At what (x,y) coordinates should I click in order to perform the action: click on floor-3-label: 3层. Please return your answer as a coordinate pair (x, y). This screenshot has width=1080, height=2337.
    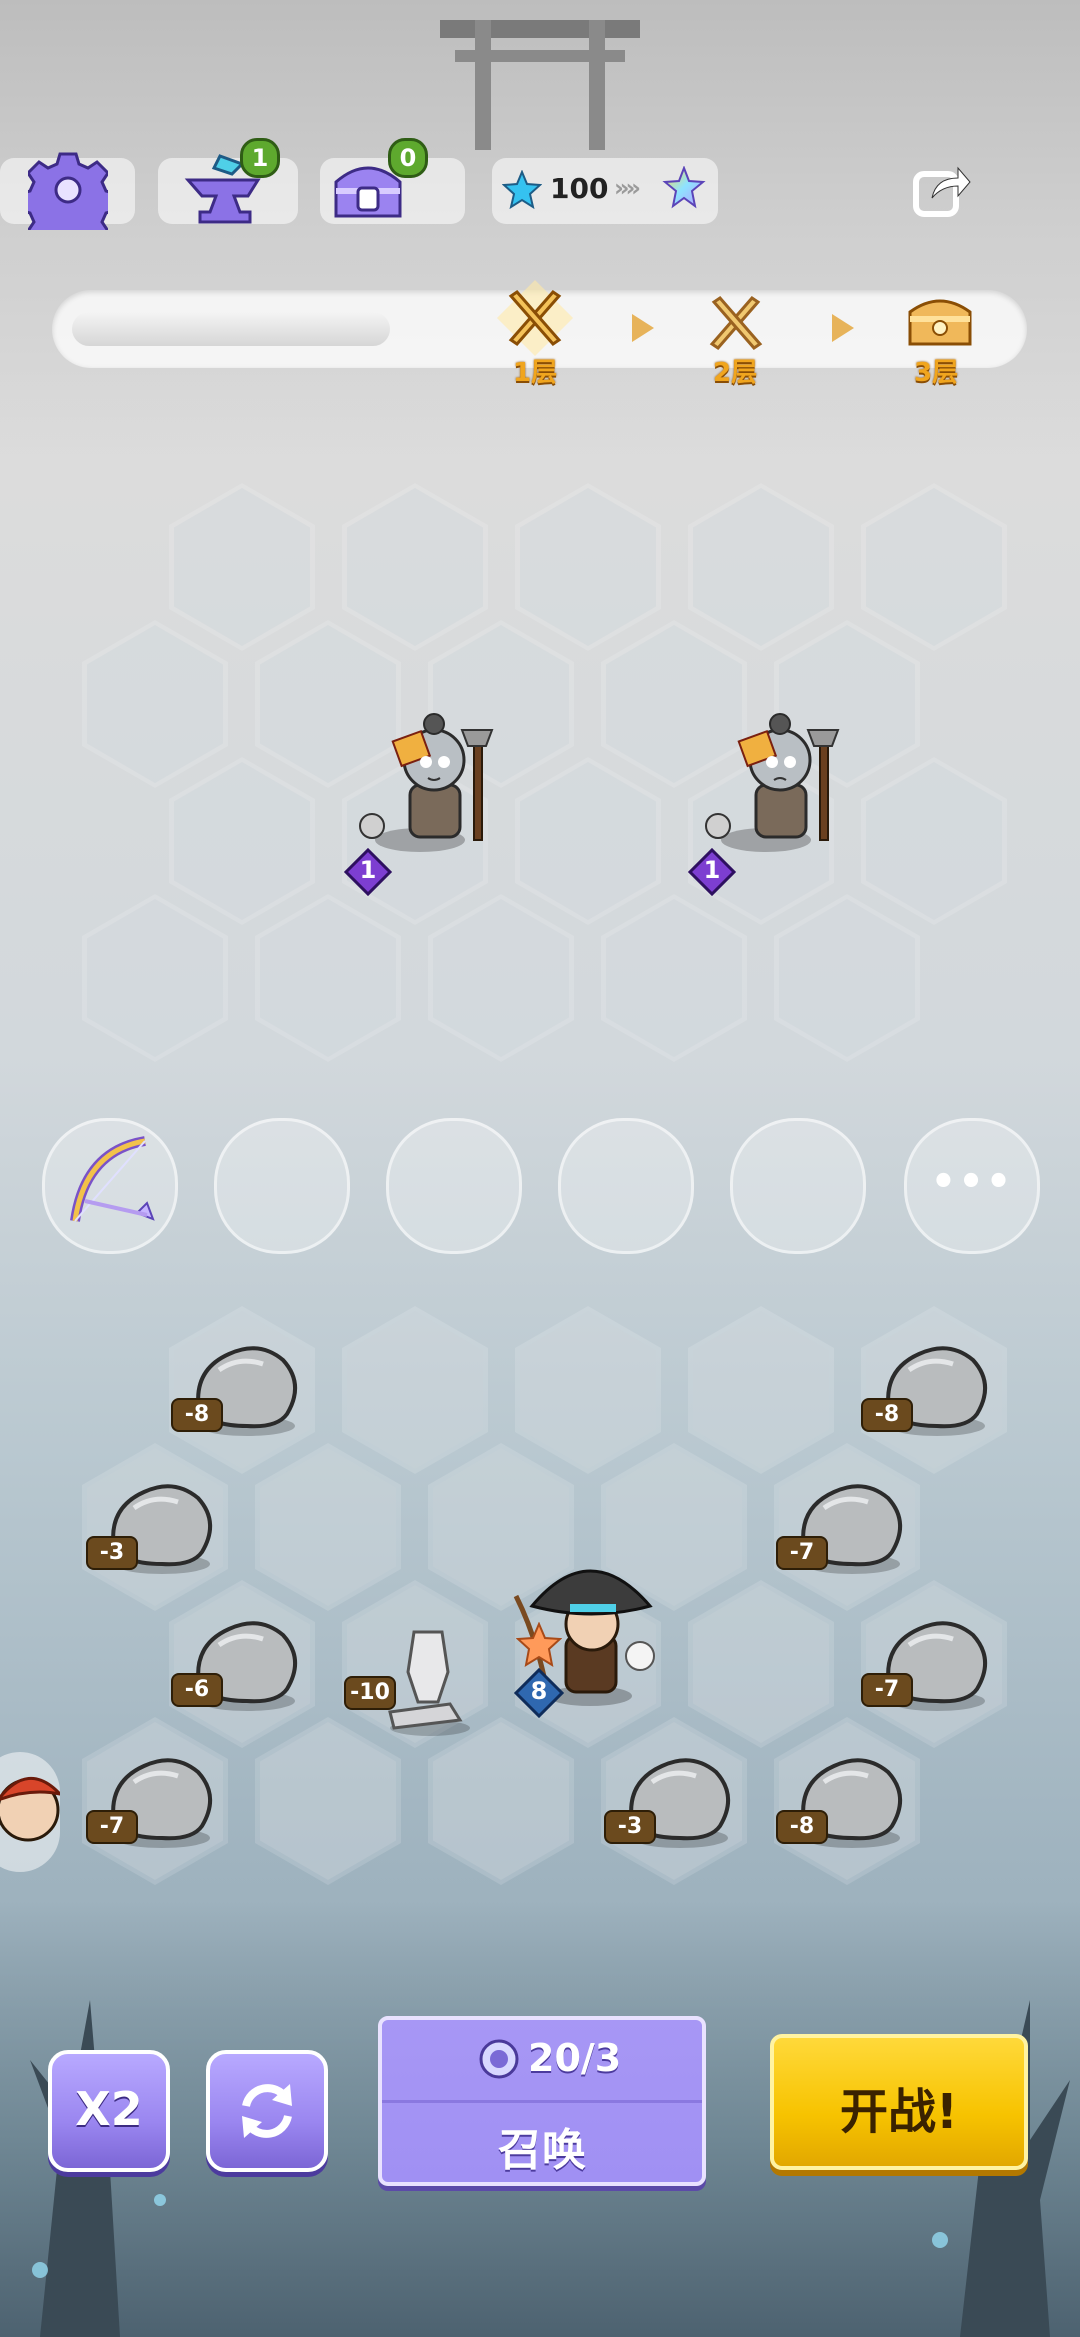
    Looking at the image, I should click on (936, 373).